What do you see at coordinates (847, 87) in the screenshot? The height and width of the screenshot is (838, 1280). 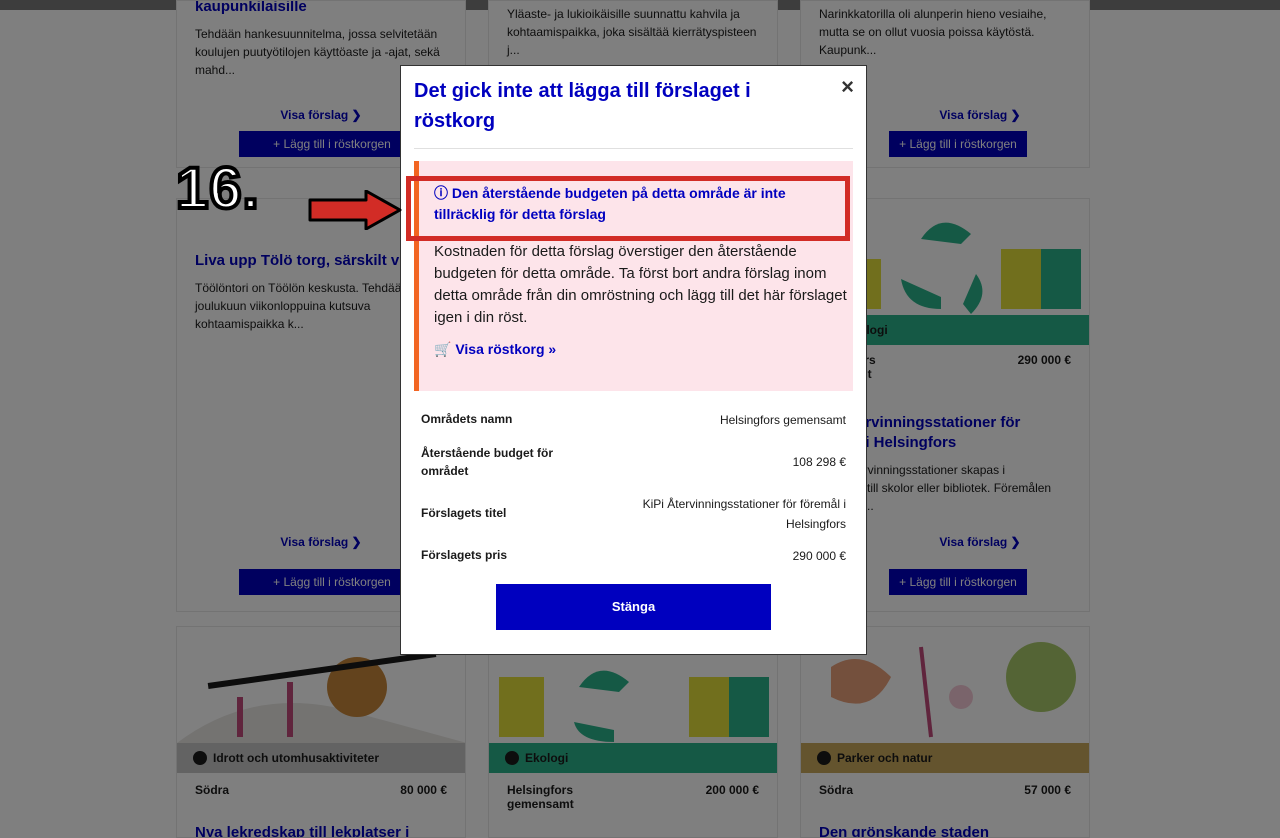 I see `close-icon: ×` at bounding box center [847, 87].